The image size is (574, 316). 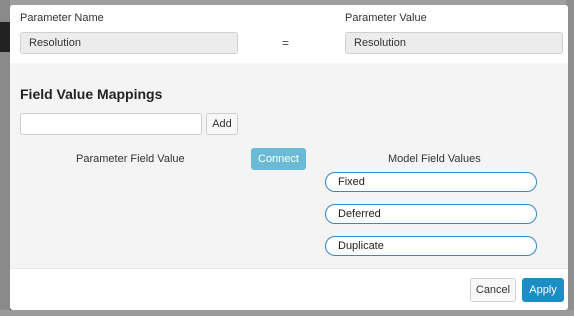 I want to click on add-button: Add, so click(x=222, y=124).